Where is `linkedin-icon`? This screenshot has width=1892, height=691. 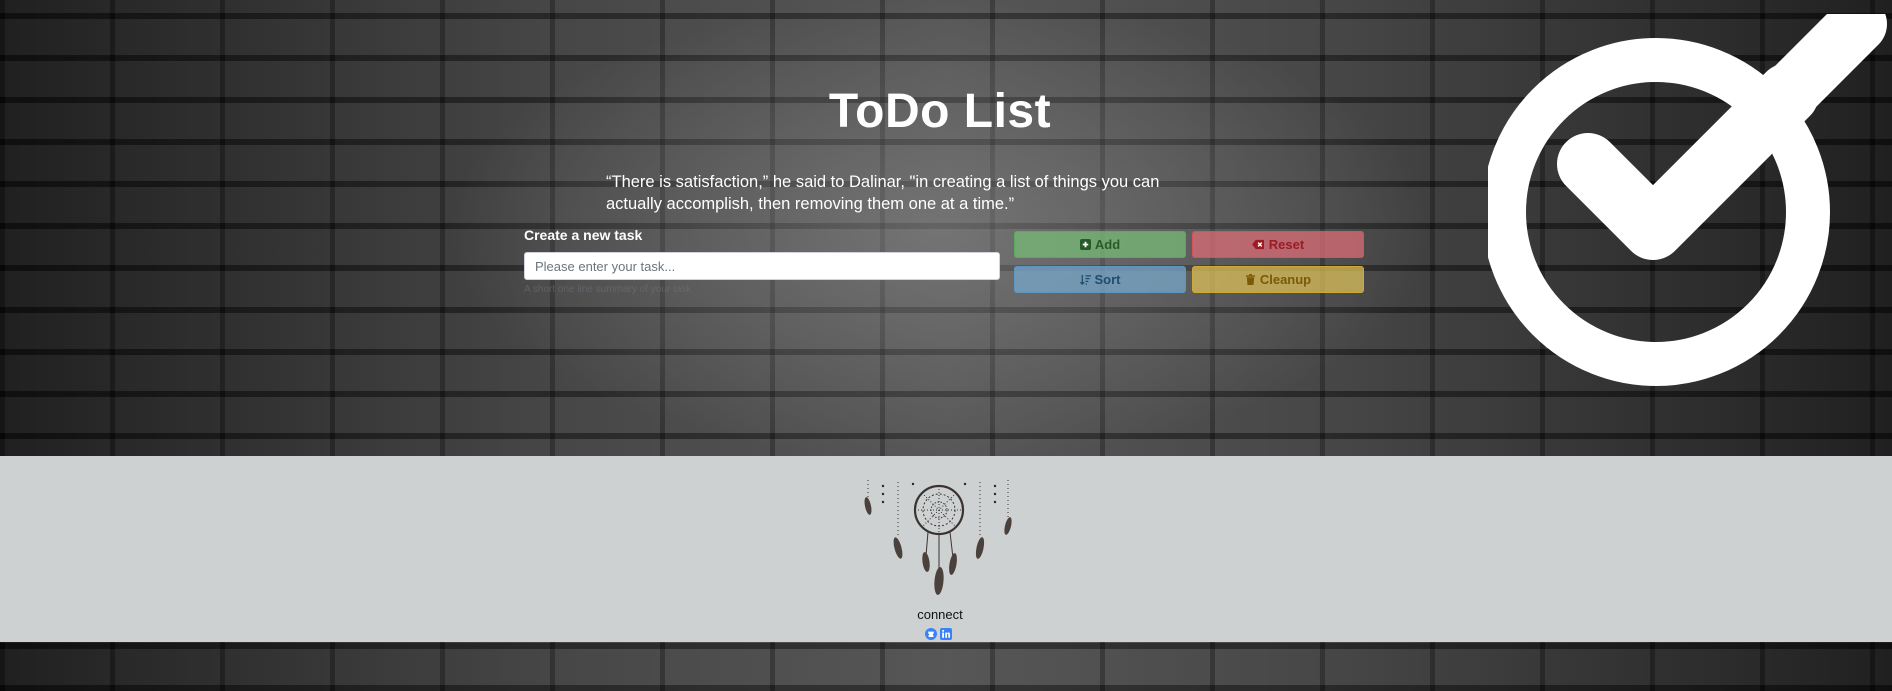
linkedin-icon is located at coordinates (946, 632).